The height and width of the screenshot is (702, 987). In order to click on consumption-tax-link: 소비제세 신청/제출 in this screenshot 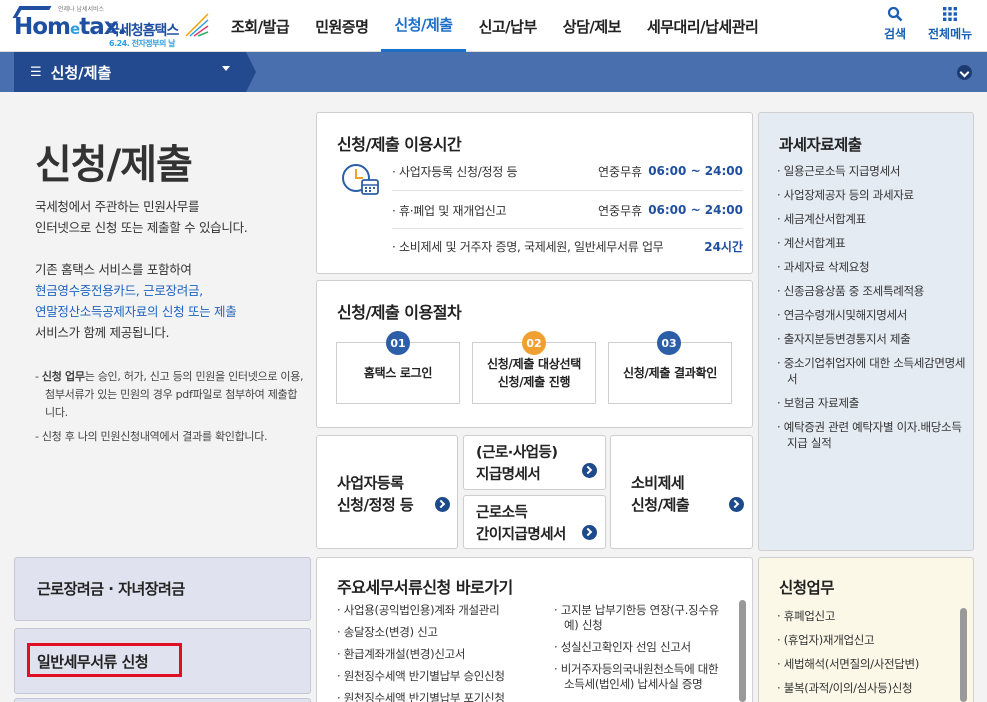, I will do `click(681, 492)`.